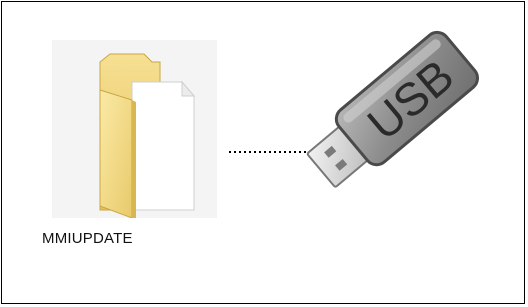 This screenshot has height=307, width=528. What do you see at coordinates (87, 238) in the screenshot?
I see `folder-name-label: MMIUPDATE` at bounding box center [87, 238].